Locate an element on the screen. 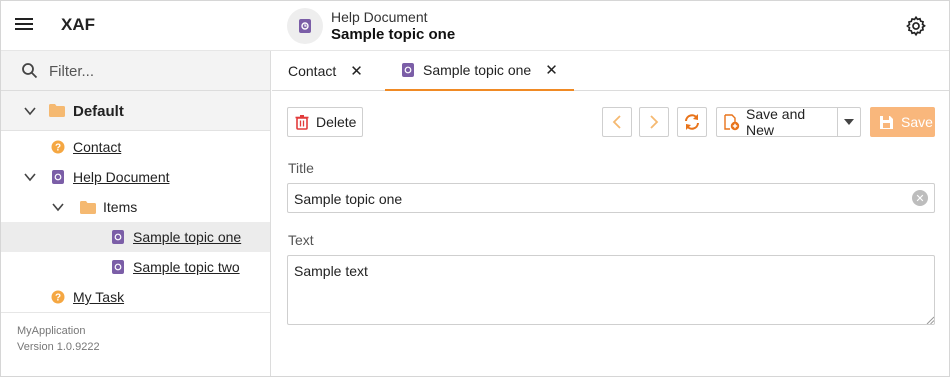  nav-item-label: Contact is located at coordinates (97, 147).